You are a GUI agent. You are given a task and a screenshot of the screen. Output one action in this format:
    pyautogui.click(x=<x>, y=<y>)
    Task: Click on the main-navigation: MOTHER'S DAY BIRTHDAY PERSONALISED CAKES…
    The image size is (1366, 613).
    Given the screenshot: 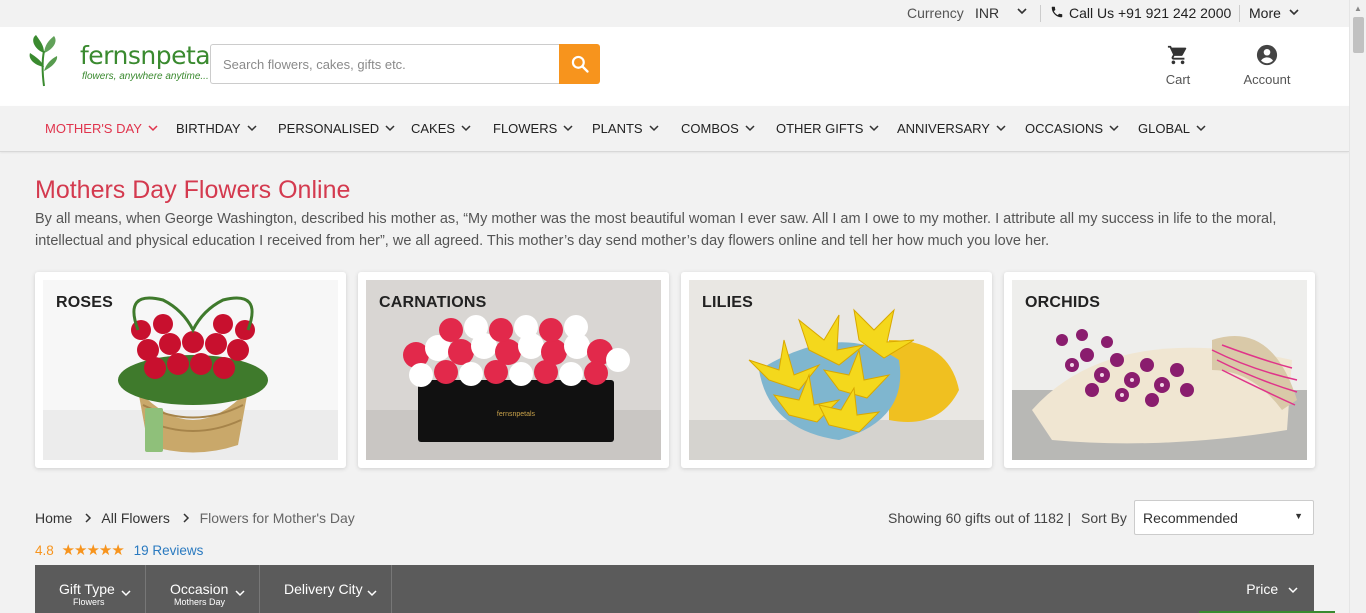 What is the action you would take?
    pyautogui.click(x=674, y=129)
    